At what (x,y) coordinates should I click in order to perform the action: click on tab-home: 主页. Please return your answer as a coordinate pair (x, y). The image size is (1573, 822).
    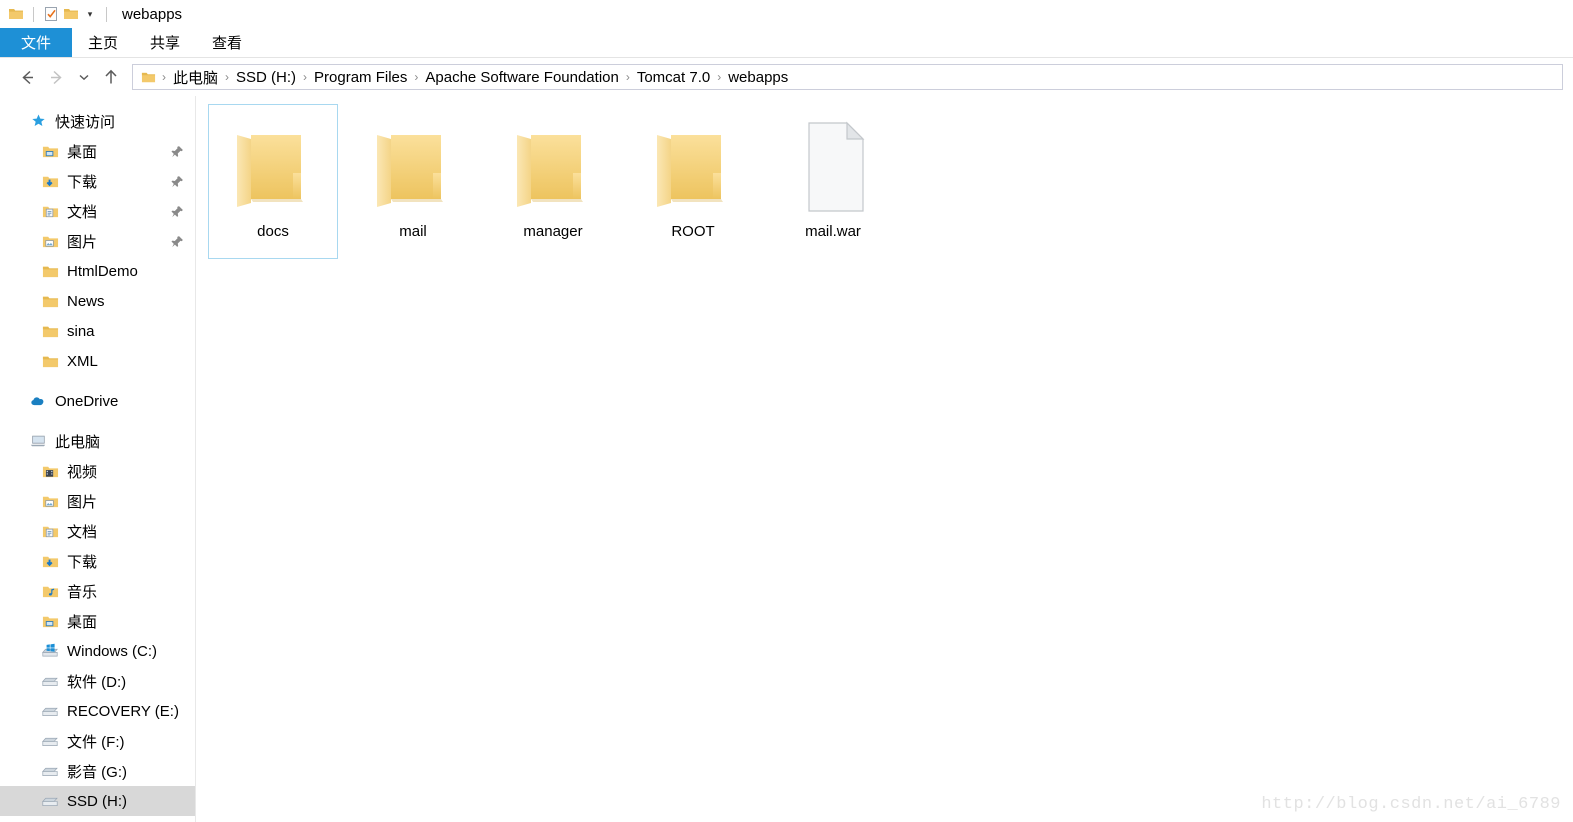
    Looking at the image, I should click on (103, 42).